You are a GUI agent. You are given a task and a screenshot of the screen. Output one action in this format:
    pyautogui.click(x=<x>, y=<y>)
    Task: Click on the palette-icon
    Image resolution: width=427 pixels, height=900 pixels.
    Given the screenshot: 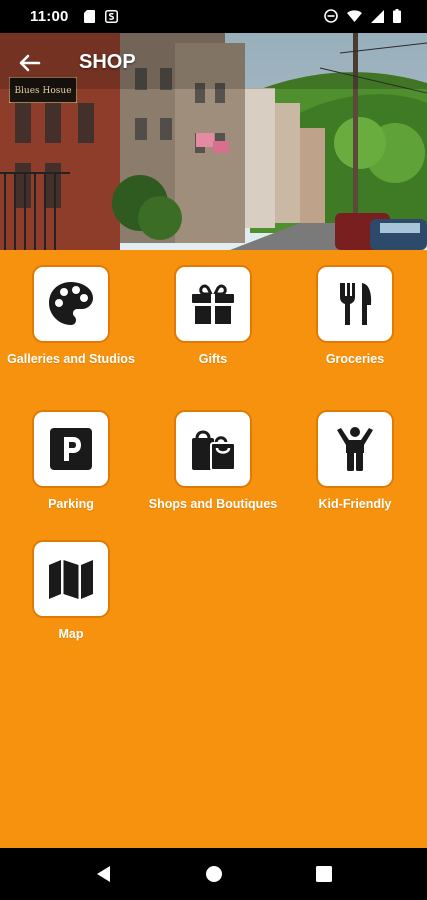 What is the action you would take?
    pyautogui.click(x=71, y=303)
    